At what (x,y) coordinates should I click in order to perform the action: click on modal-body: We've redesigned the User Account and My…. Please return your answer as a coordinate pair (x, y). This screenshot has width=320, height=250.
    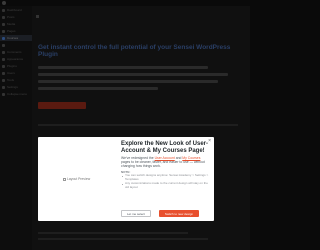
    Looking at the image, I should click on (165, 162).